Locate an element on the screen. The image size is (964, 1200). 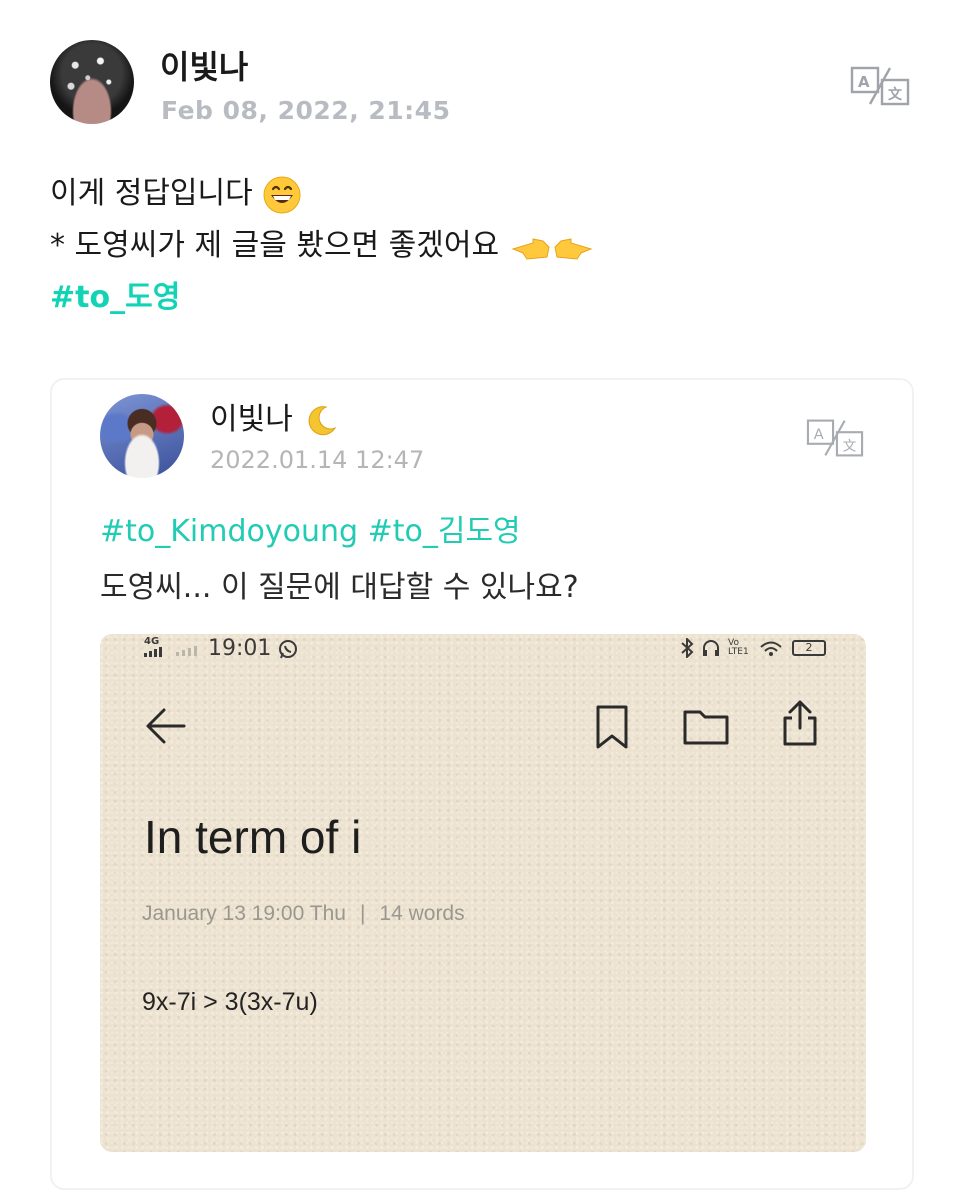
post-line-1: 이게 정답입니다 is located at coordinates (482, 194).